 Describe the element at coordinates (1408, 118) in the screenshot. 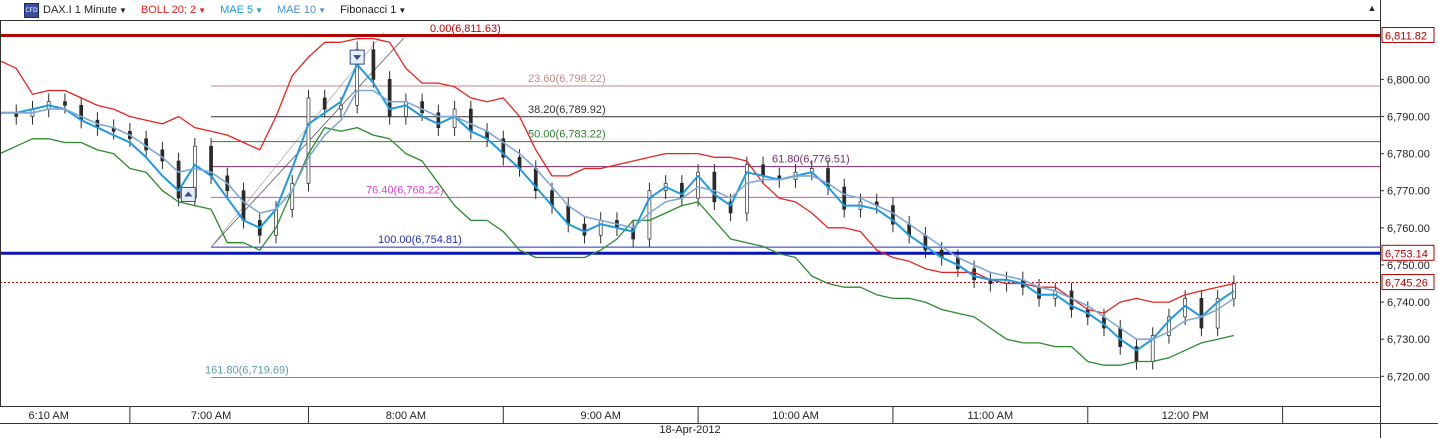

I see `y-tick-label: 6,790.00` at that location.